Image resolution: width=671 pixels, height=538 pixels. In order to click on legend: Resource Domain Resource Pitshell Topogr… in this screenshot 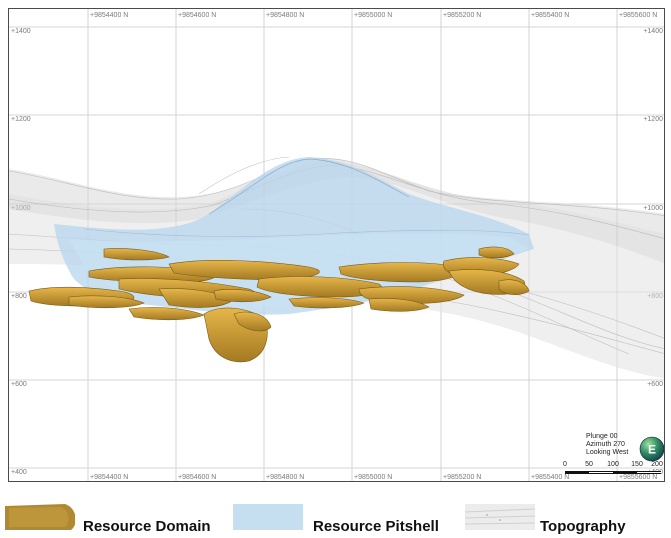, I will do `click(335, 518)`.